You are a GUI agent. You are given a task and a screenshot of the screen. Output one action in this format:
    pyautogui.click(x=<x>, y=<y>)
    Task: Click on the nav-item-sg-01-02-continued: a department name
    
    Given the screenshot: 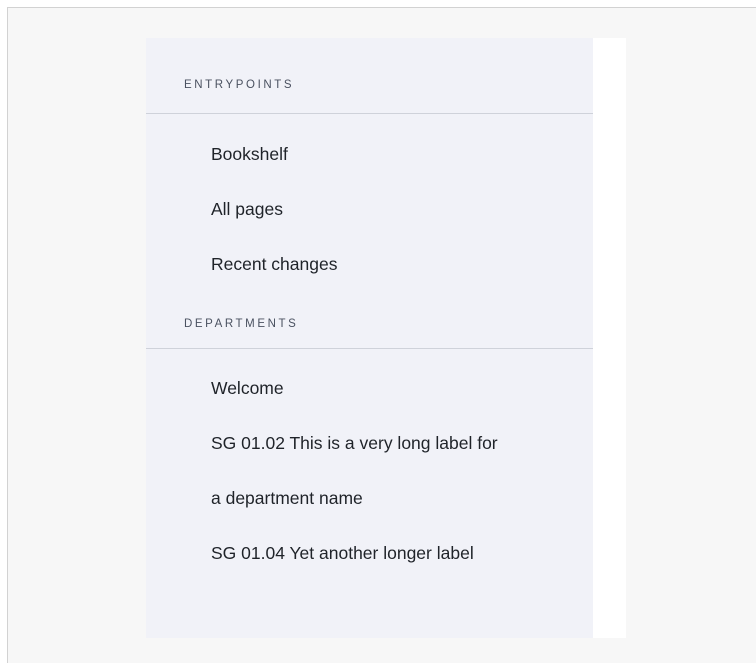 What is the action you would take?
    pyautogui.click(x=287, y=498)
    